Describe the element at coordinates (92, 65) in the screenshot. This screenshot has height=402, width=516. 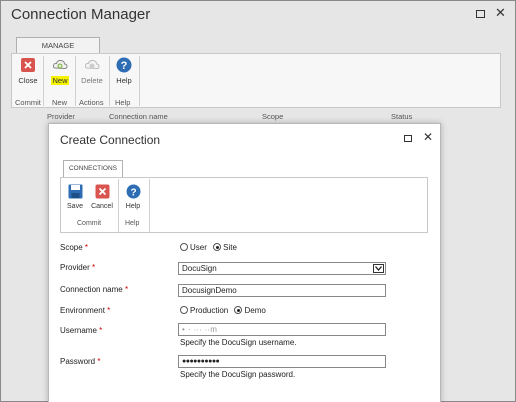
I see `delete-connection-icon` at that location.